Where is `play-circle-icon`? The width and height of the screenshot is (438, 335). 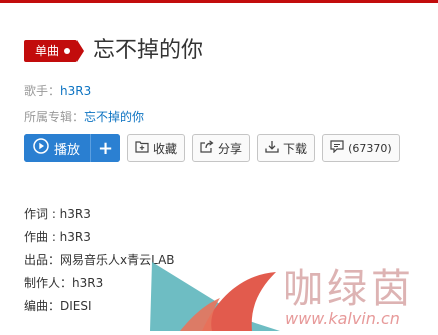 play-circle-icon is located at coordinates (41, 148).